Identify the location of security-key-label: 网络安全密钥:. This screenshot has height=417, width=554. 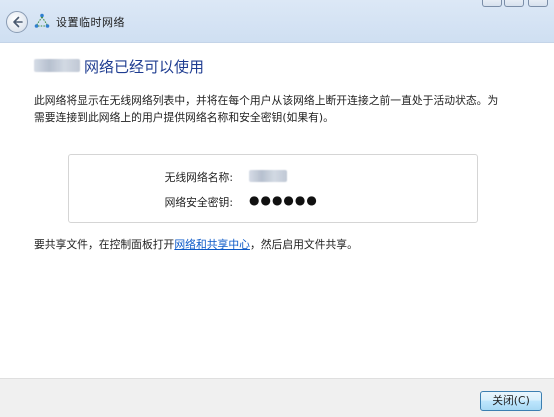
(198, 202).